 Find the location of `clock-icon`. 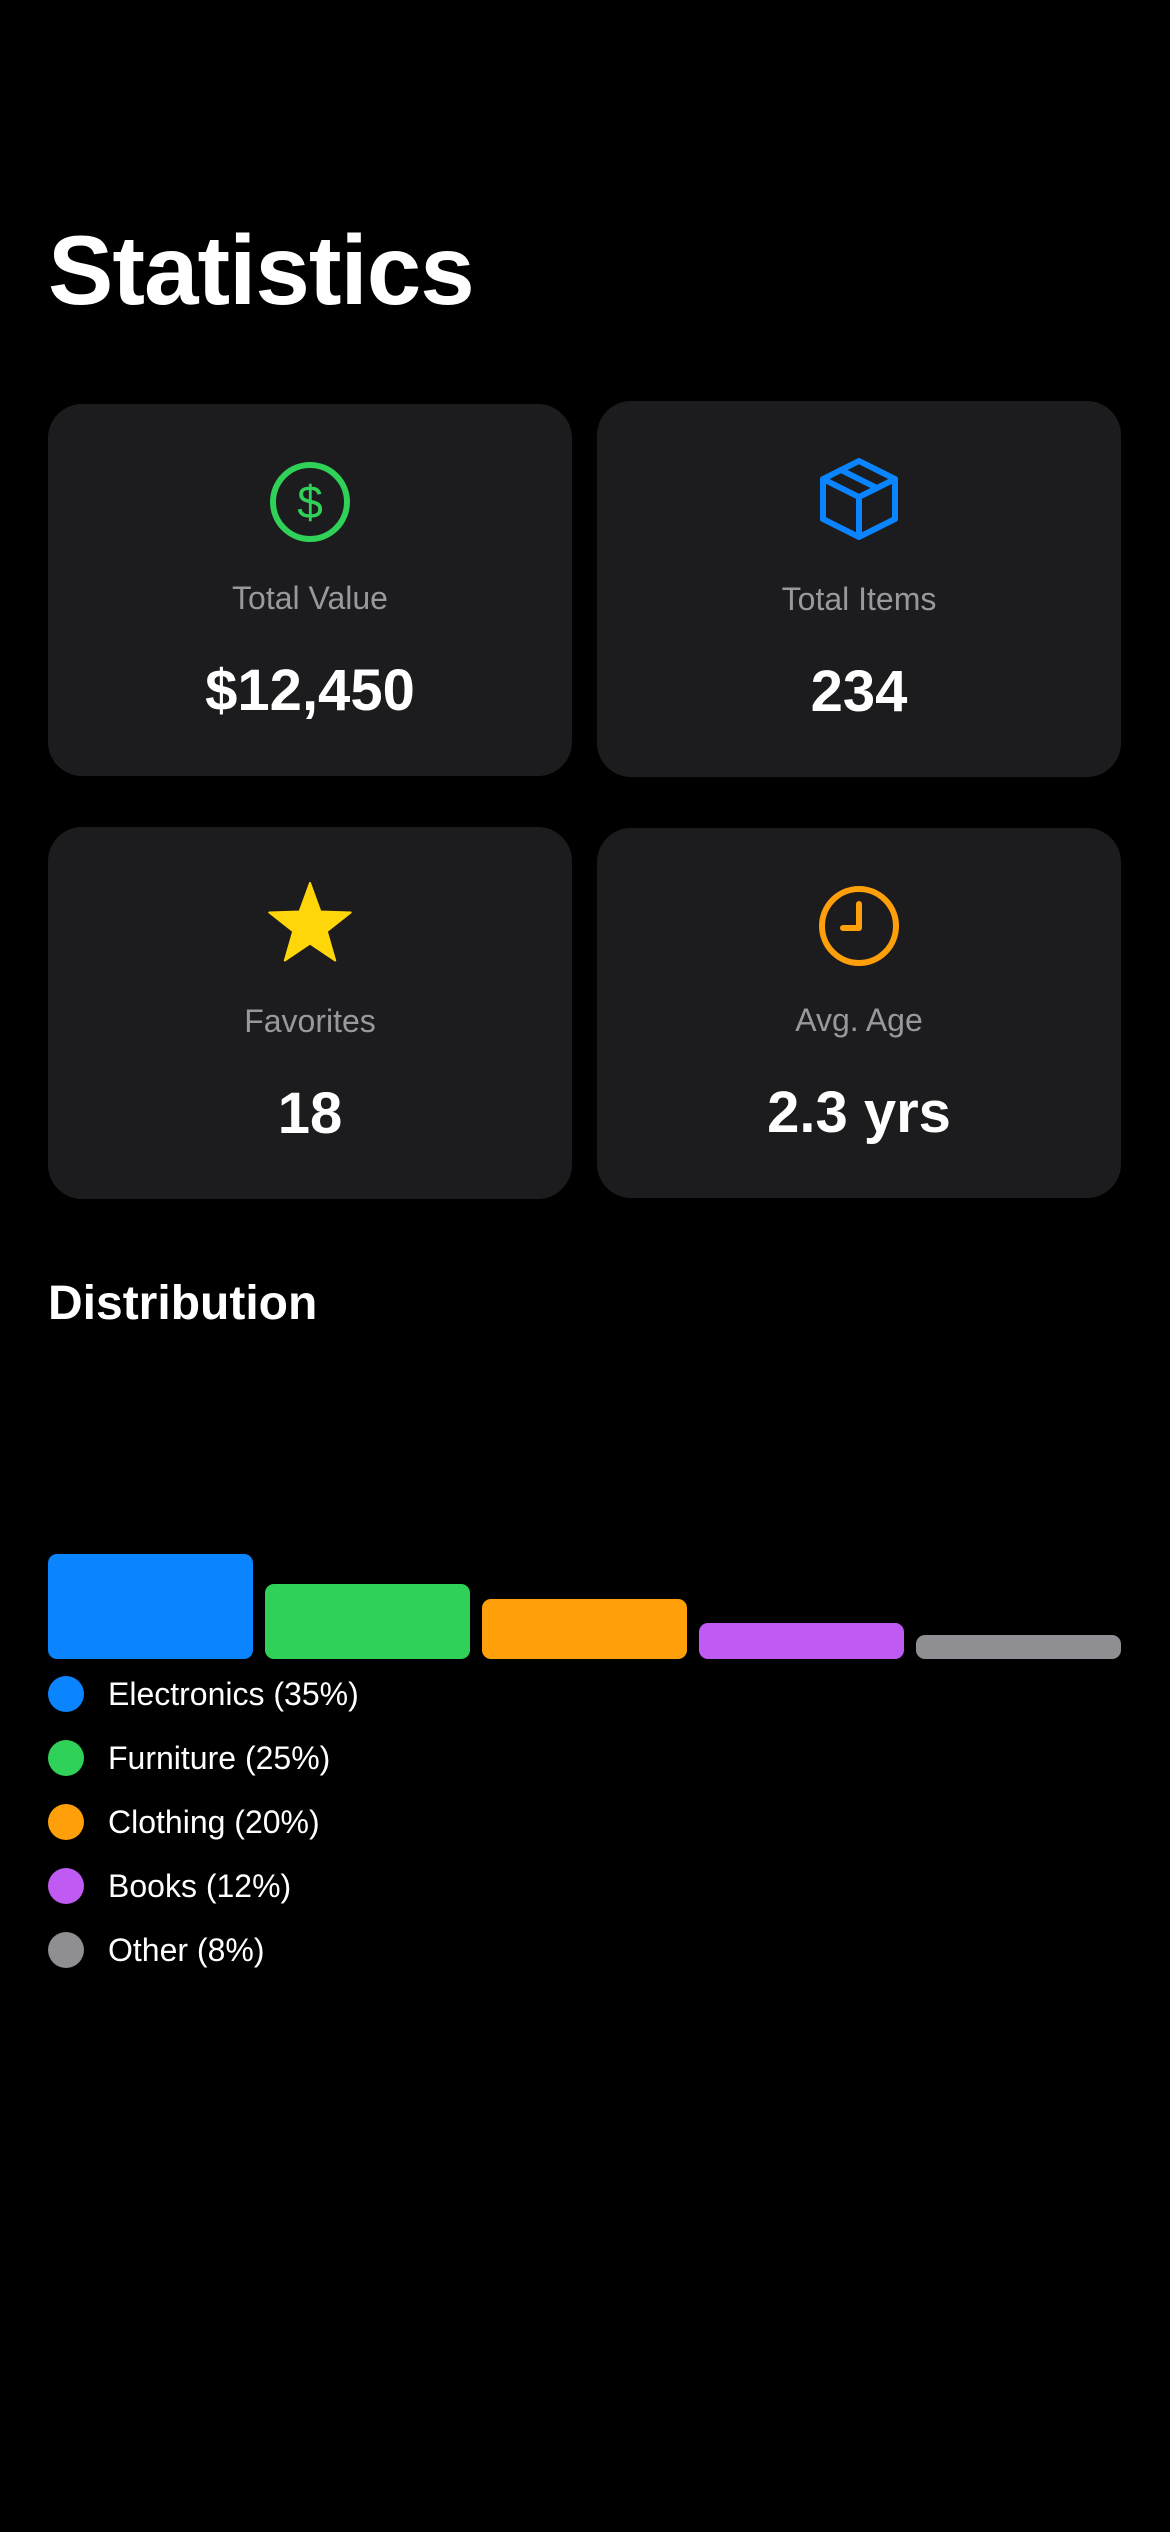

clock-icon is located at coordinates (859, 926).